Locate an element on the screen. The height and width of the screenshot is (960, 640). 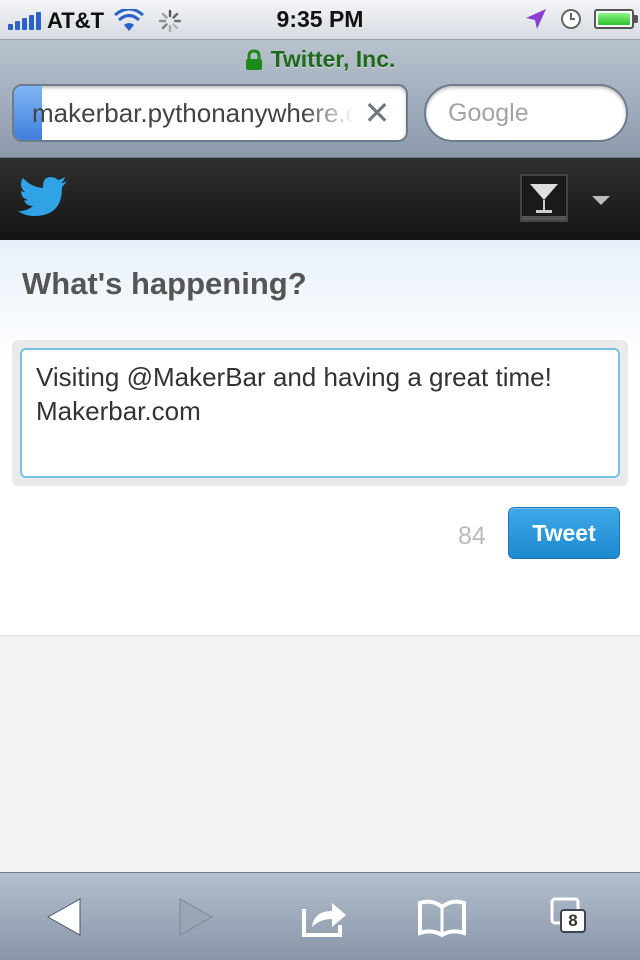
forward-arrow-icon is located at coordinates (194, 917).